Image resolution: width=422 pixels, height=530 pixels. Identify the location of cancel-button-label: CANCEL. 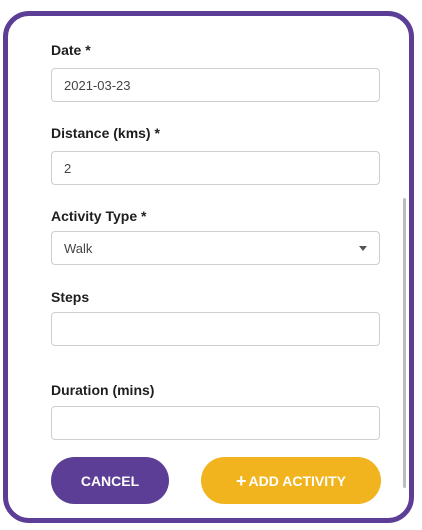
(110, 480).